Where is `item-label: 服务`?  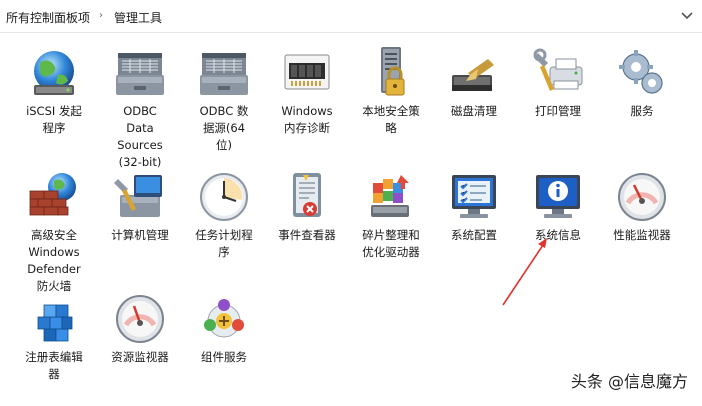 item-label: 服务 is located at coordinates (642, 111).